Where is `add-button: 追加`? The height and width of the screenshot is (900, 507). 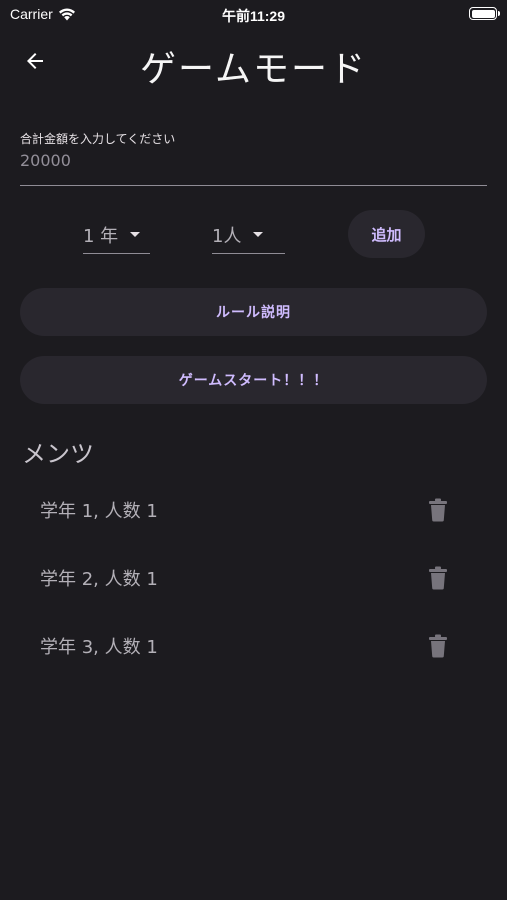
add-button: 追加 is located at coordinates (386, 234).